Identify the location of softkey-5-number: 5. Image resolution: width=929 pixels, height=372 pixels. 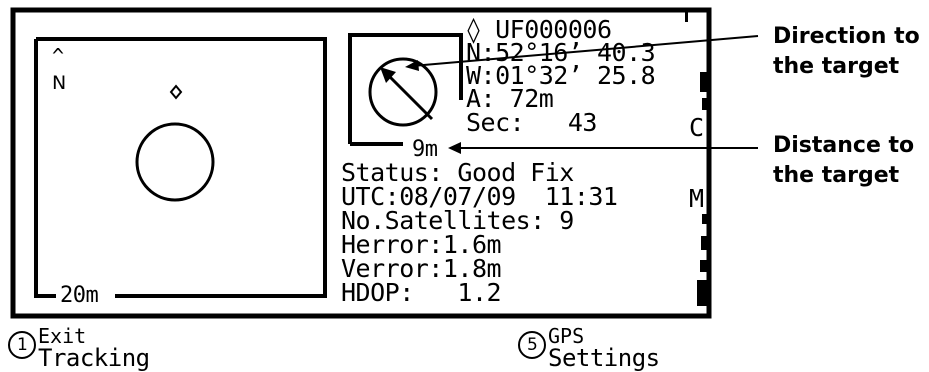
(532, 345).